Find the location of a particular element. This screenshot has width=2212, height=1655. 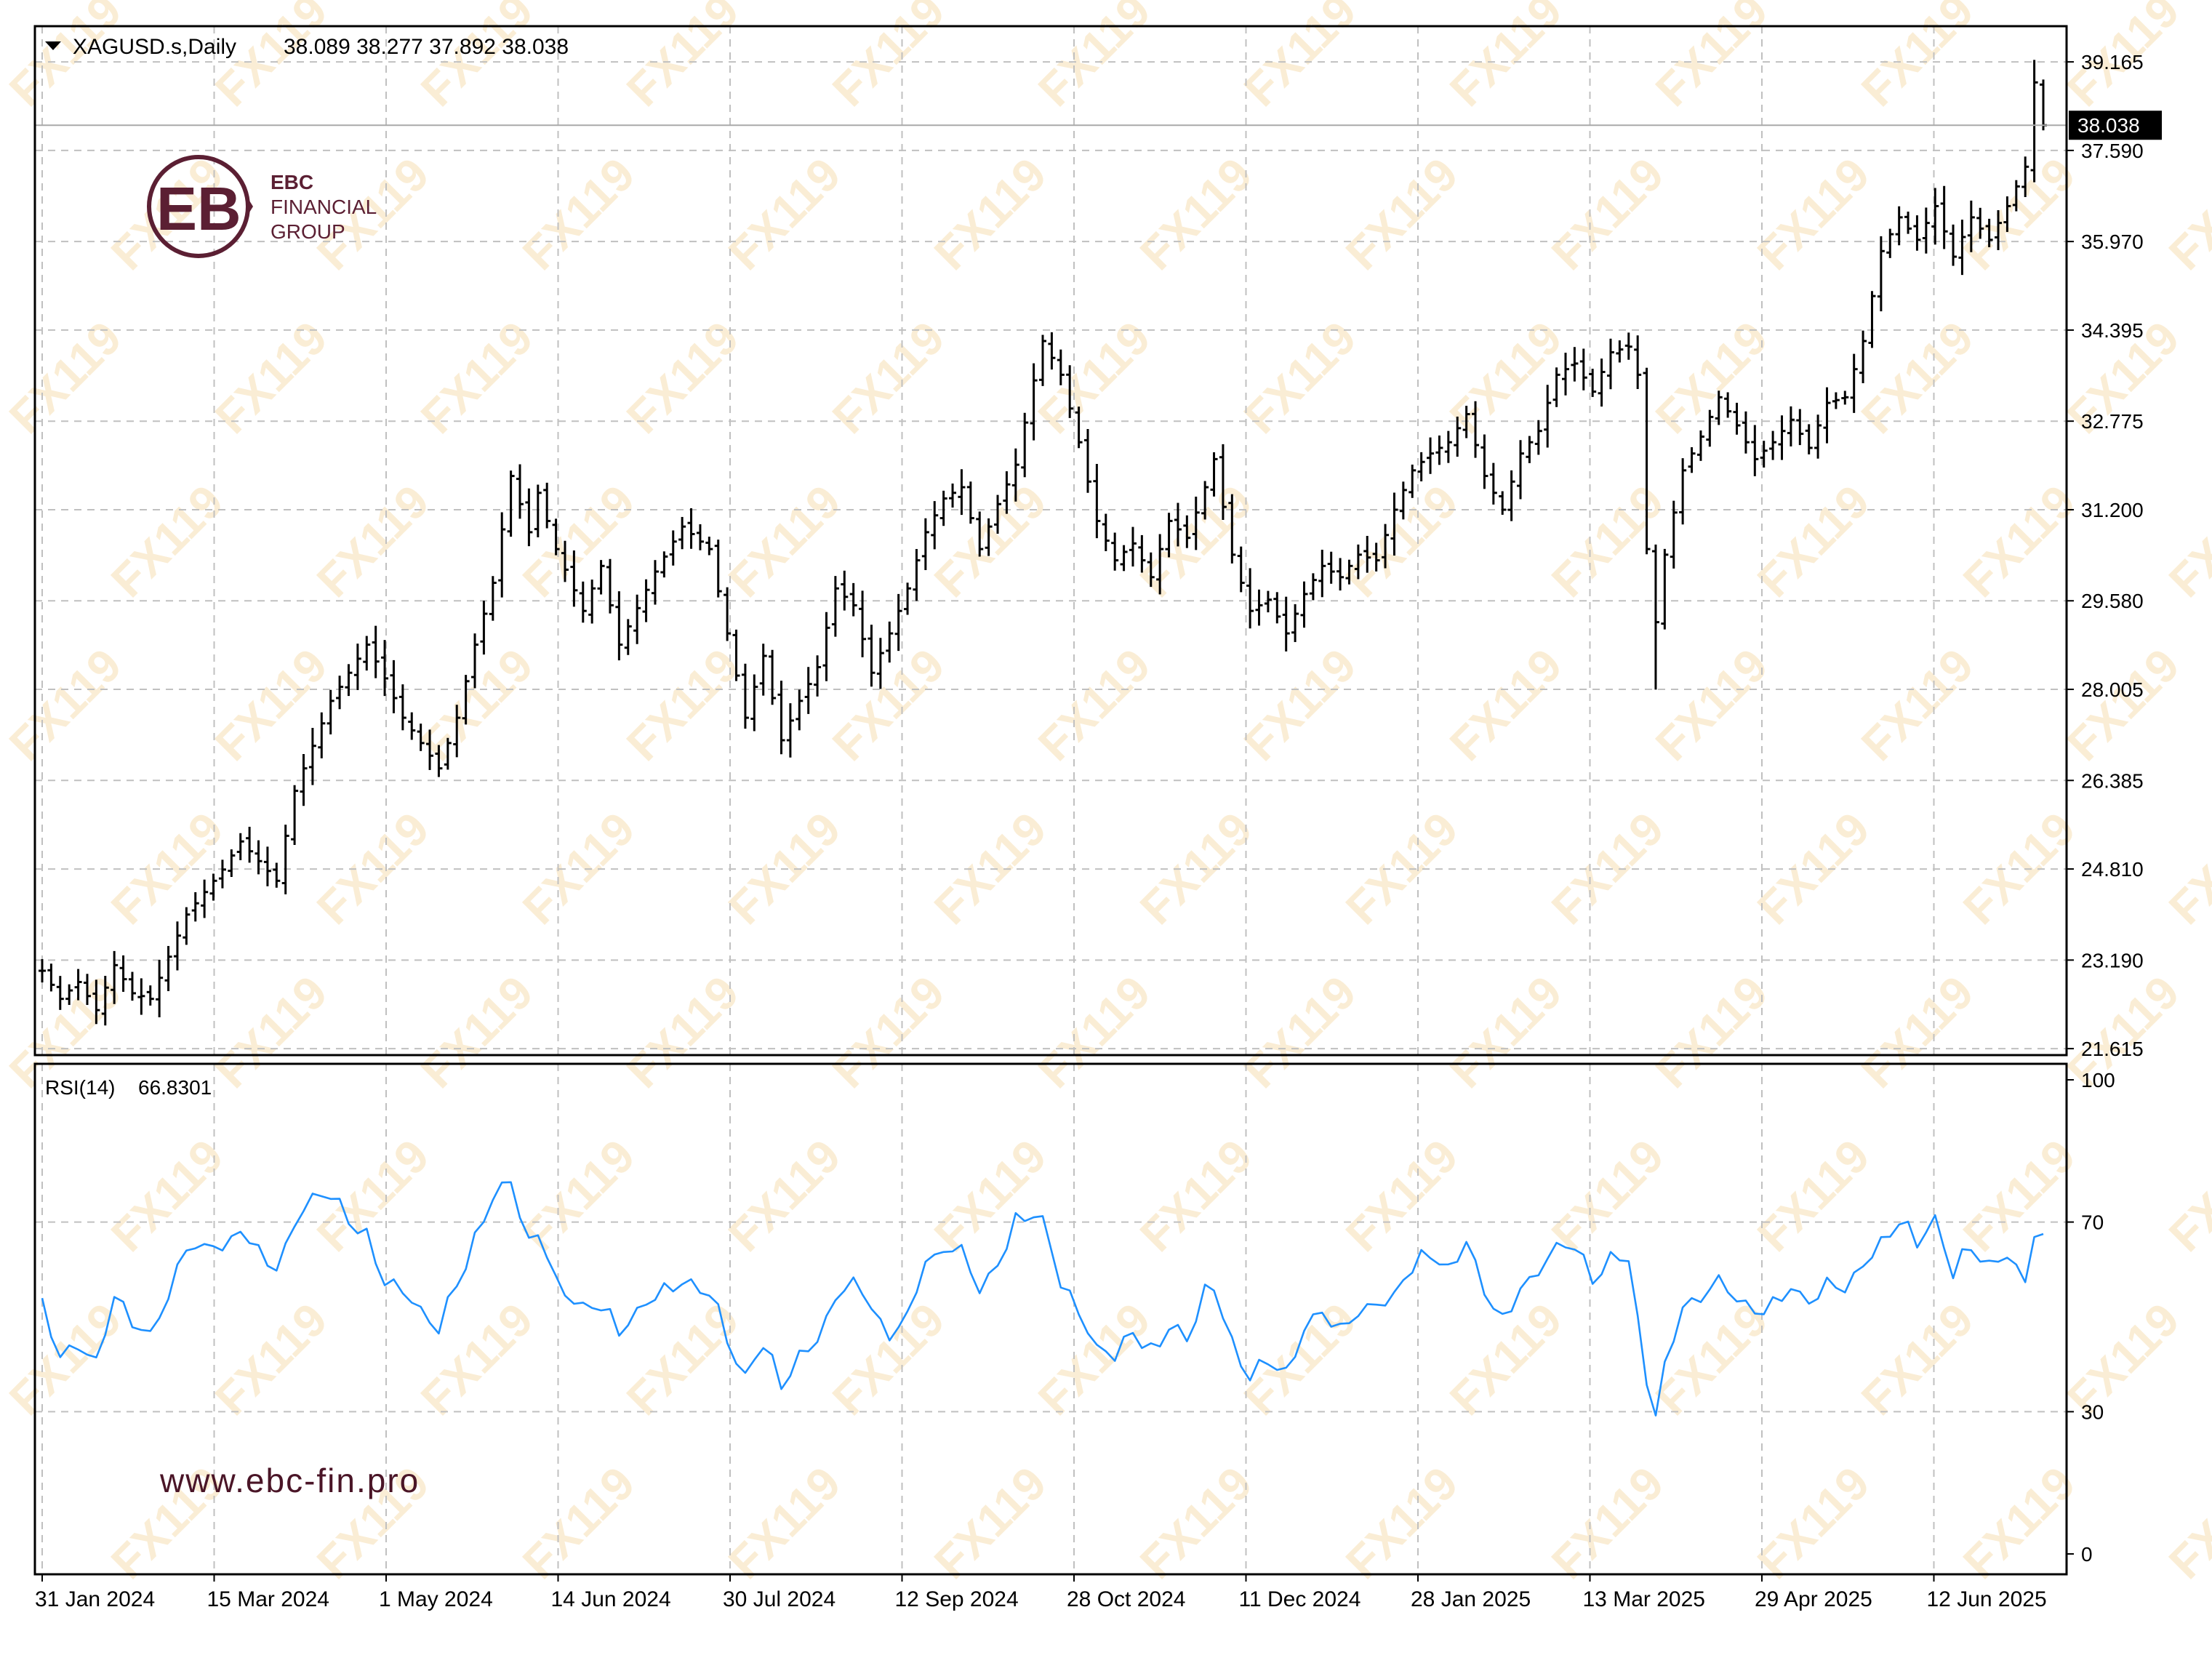

rsi-tick-label: 30 is located at coordinates (2092, 1412).